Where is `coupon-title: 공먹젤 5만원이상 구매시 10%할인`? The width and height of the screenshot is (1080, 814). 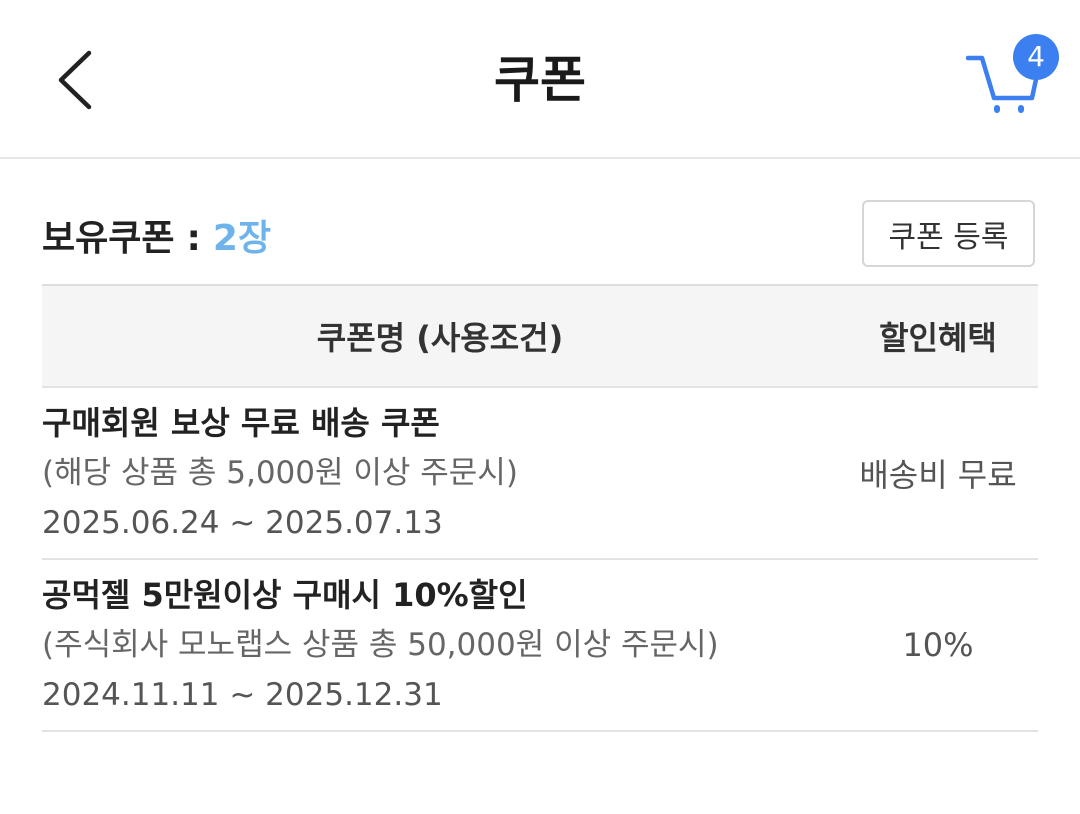
coupon-title: 공먹젤 5만원이상 구매시 10%할인 is located at coordinates (285, 595).